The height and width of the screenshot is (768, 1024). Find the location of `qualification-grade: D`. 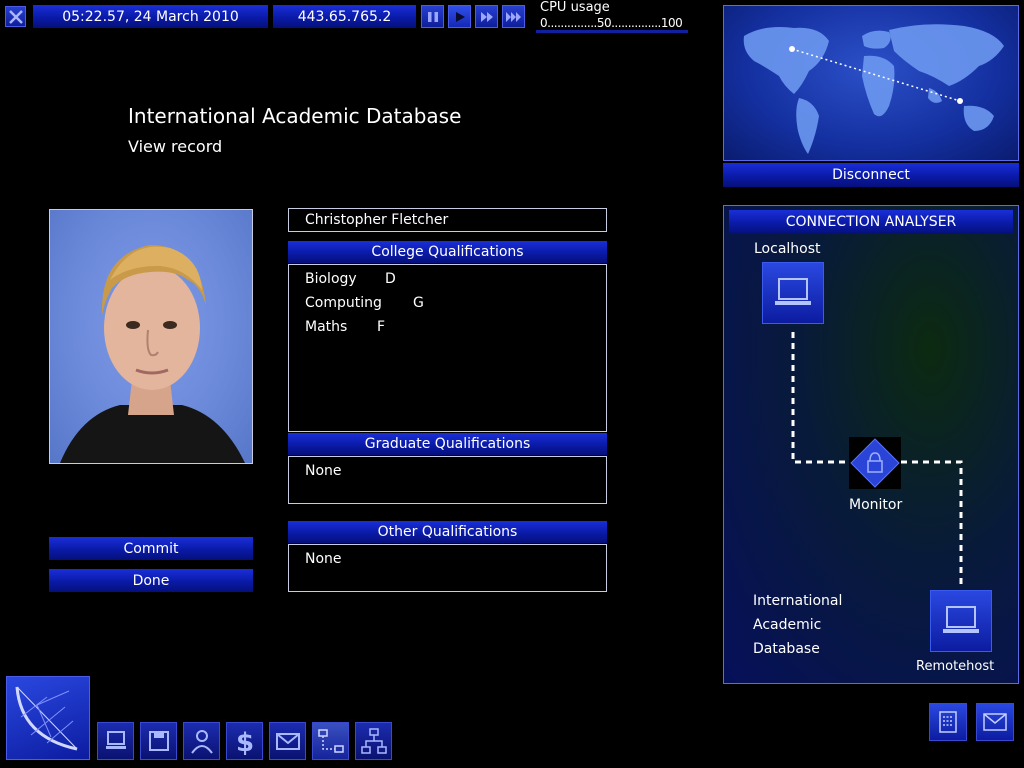

qualification-grade: D is located at coordinates (390, 279).